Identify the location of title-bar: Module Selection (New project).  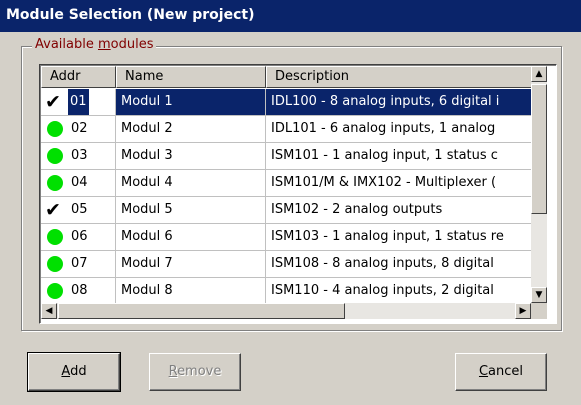
(290, 16).